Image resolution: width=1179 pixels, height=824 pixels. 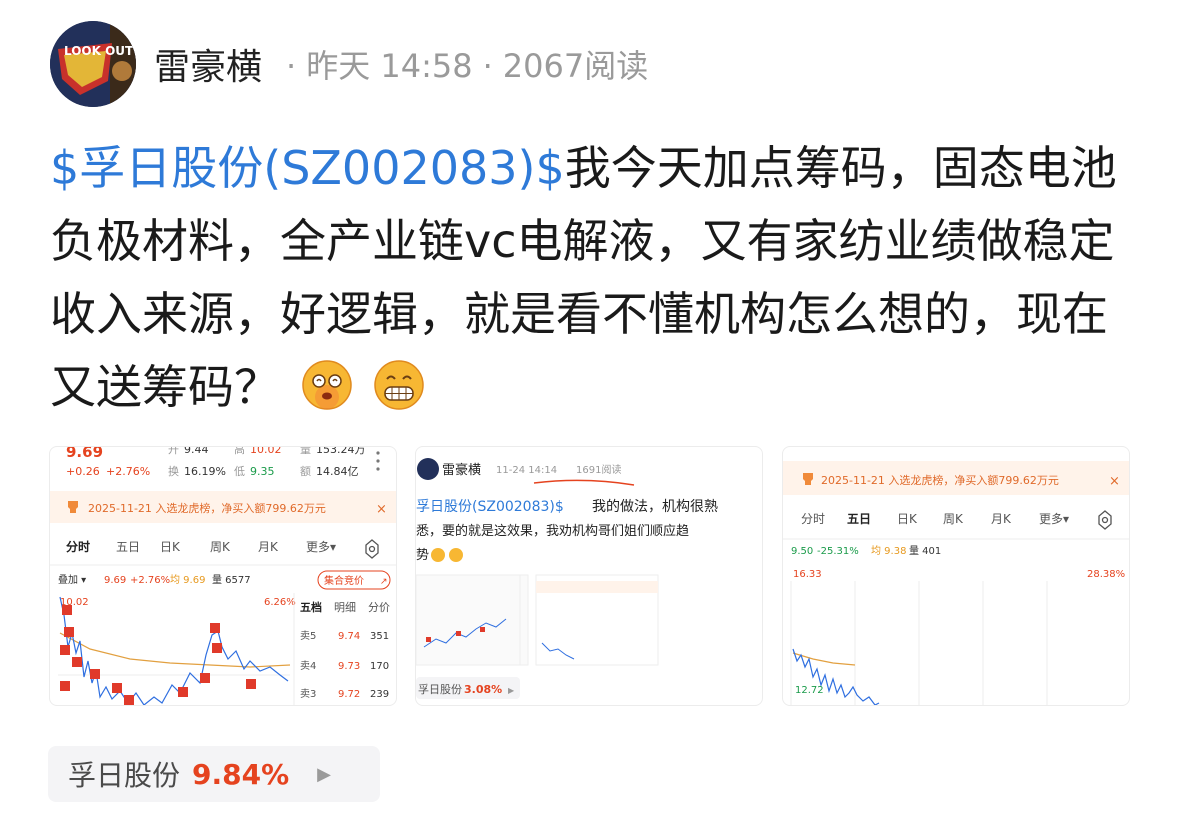 What do you see at coordinates (349, 694) in the screenshot?
I see `svg-text: 9.72` at bounding box center [349, 694].